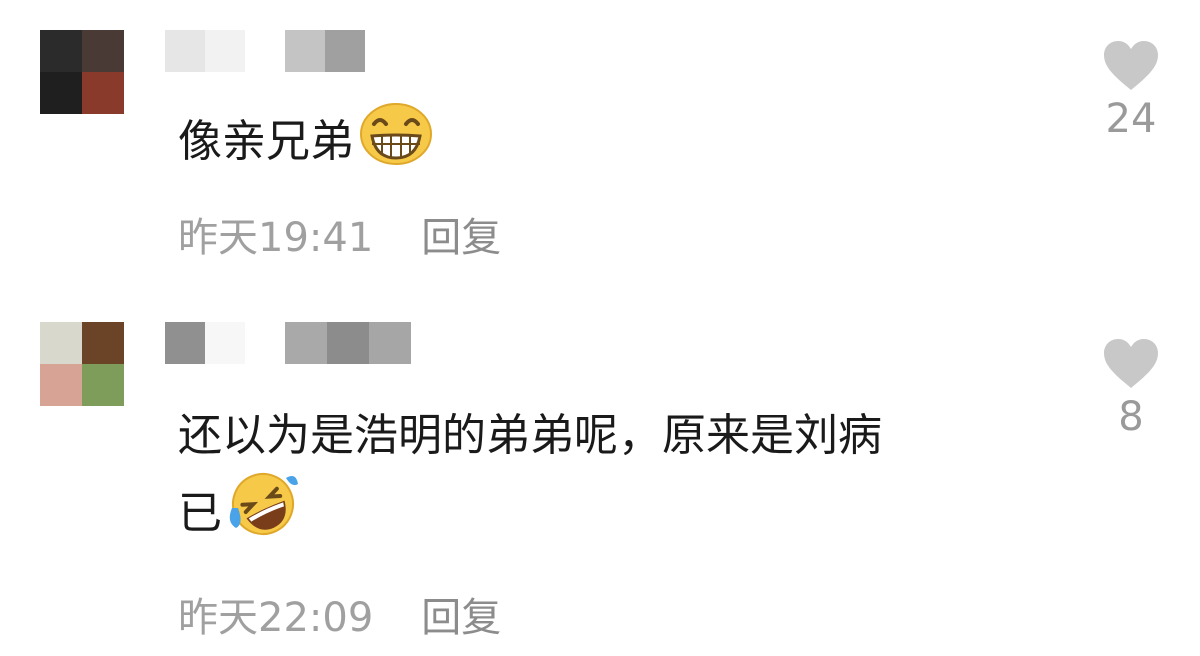  I want to click on like-control: 24, so click(1131, 91).